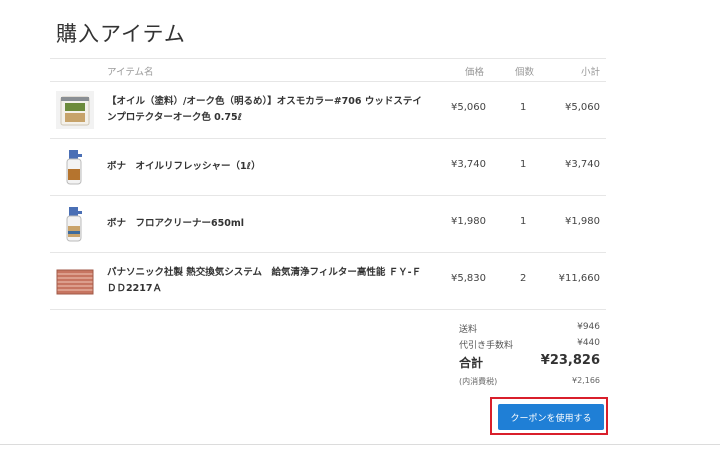 This screenshot has width=720, height=450. Describe the element at coordinates (75, 281) in the screenshot. I see `filter-icon` at that location.